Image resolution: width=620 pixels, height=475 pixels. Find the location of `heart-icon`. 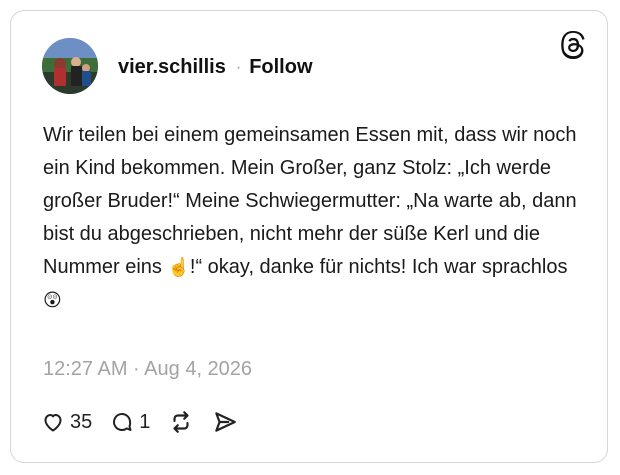

heart-icon is located at coordinates (53, 423).